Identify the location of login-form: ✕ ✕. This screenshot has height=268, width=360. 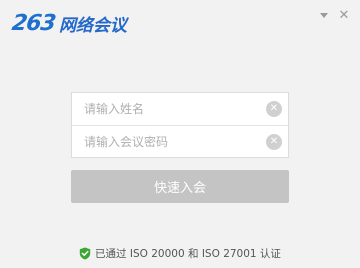
(180, 125).